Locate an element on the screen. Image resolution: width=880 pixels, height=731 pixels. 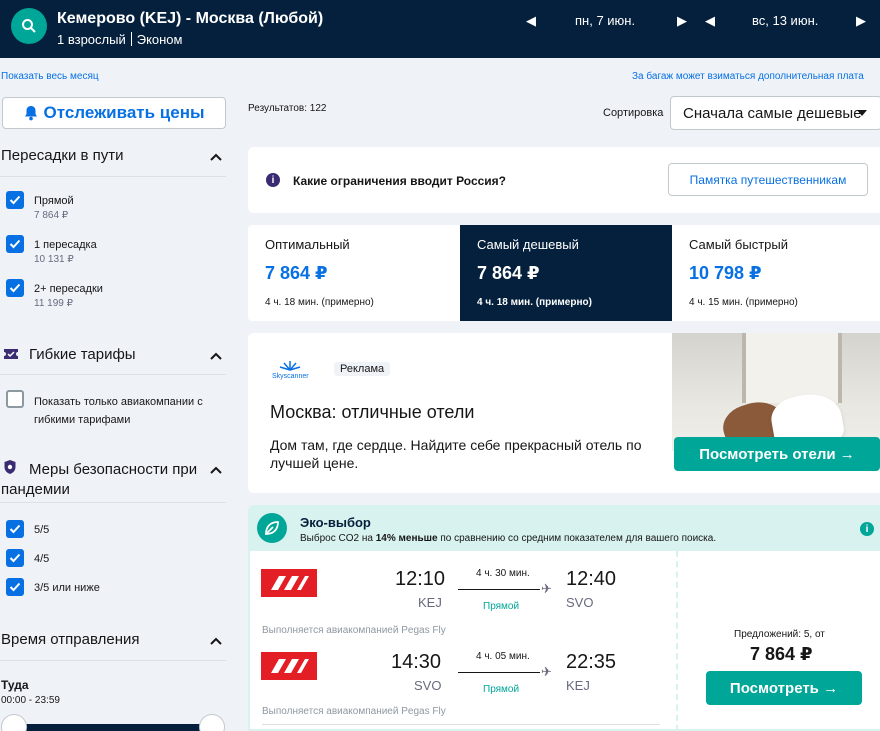
tab-duration: 4 ч. 15 мин. (примерно) is located at coordinates (743, 302).